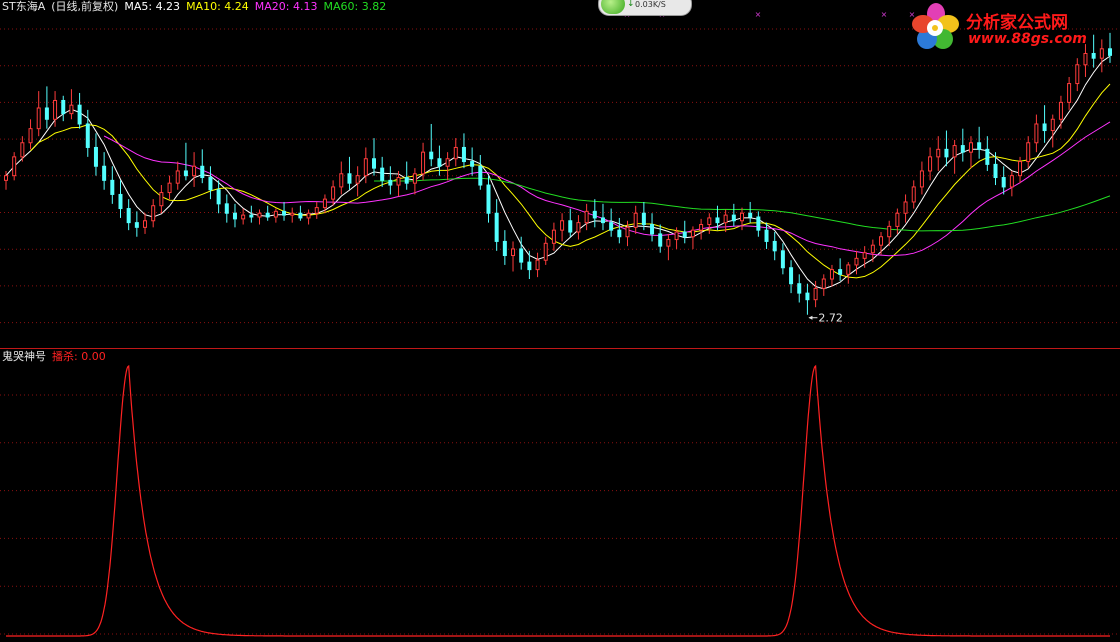 The width and height of the screenshot is (1120, 642). I want to click on min-arrow-head, so click(810, 317).